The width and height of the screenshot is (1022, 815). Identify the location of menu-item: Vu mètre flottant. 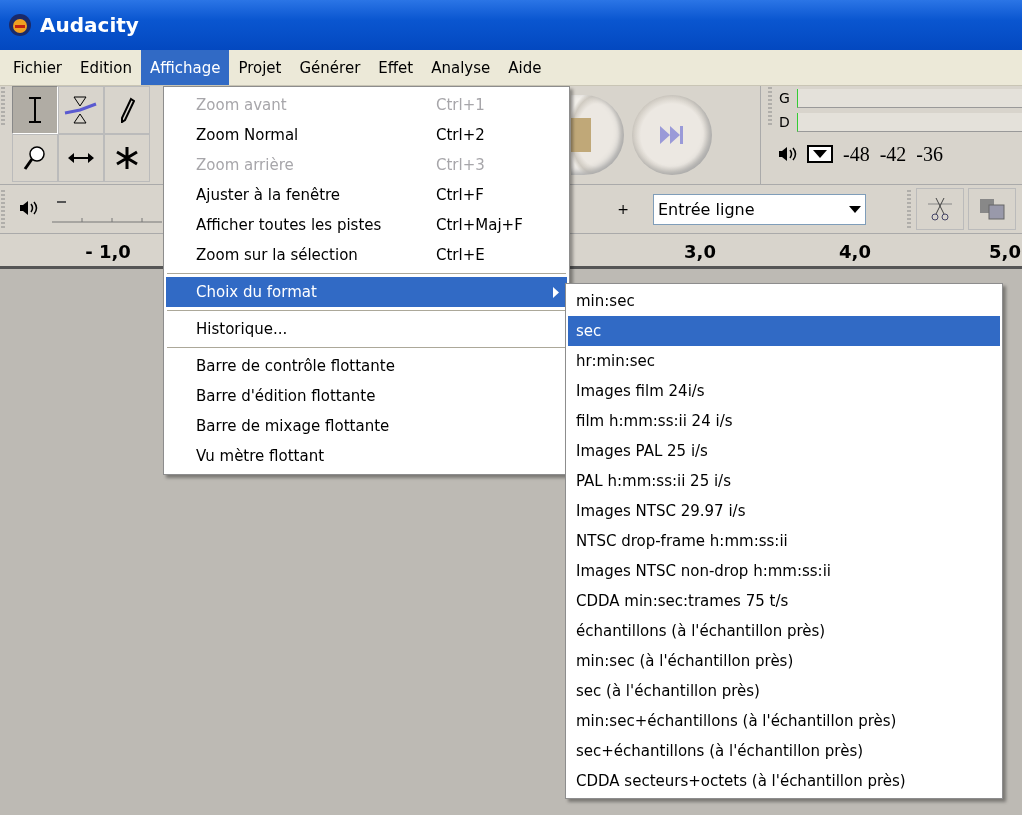
(366, 456).